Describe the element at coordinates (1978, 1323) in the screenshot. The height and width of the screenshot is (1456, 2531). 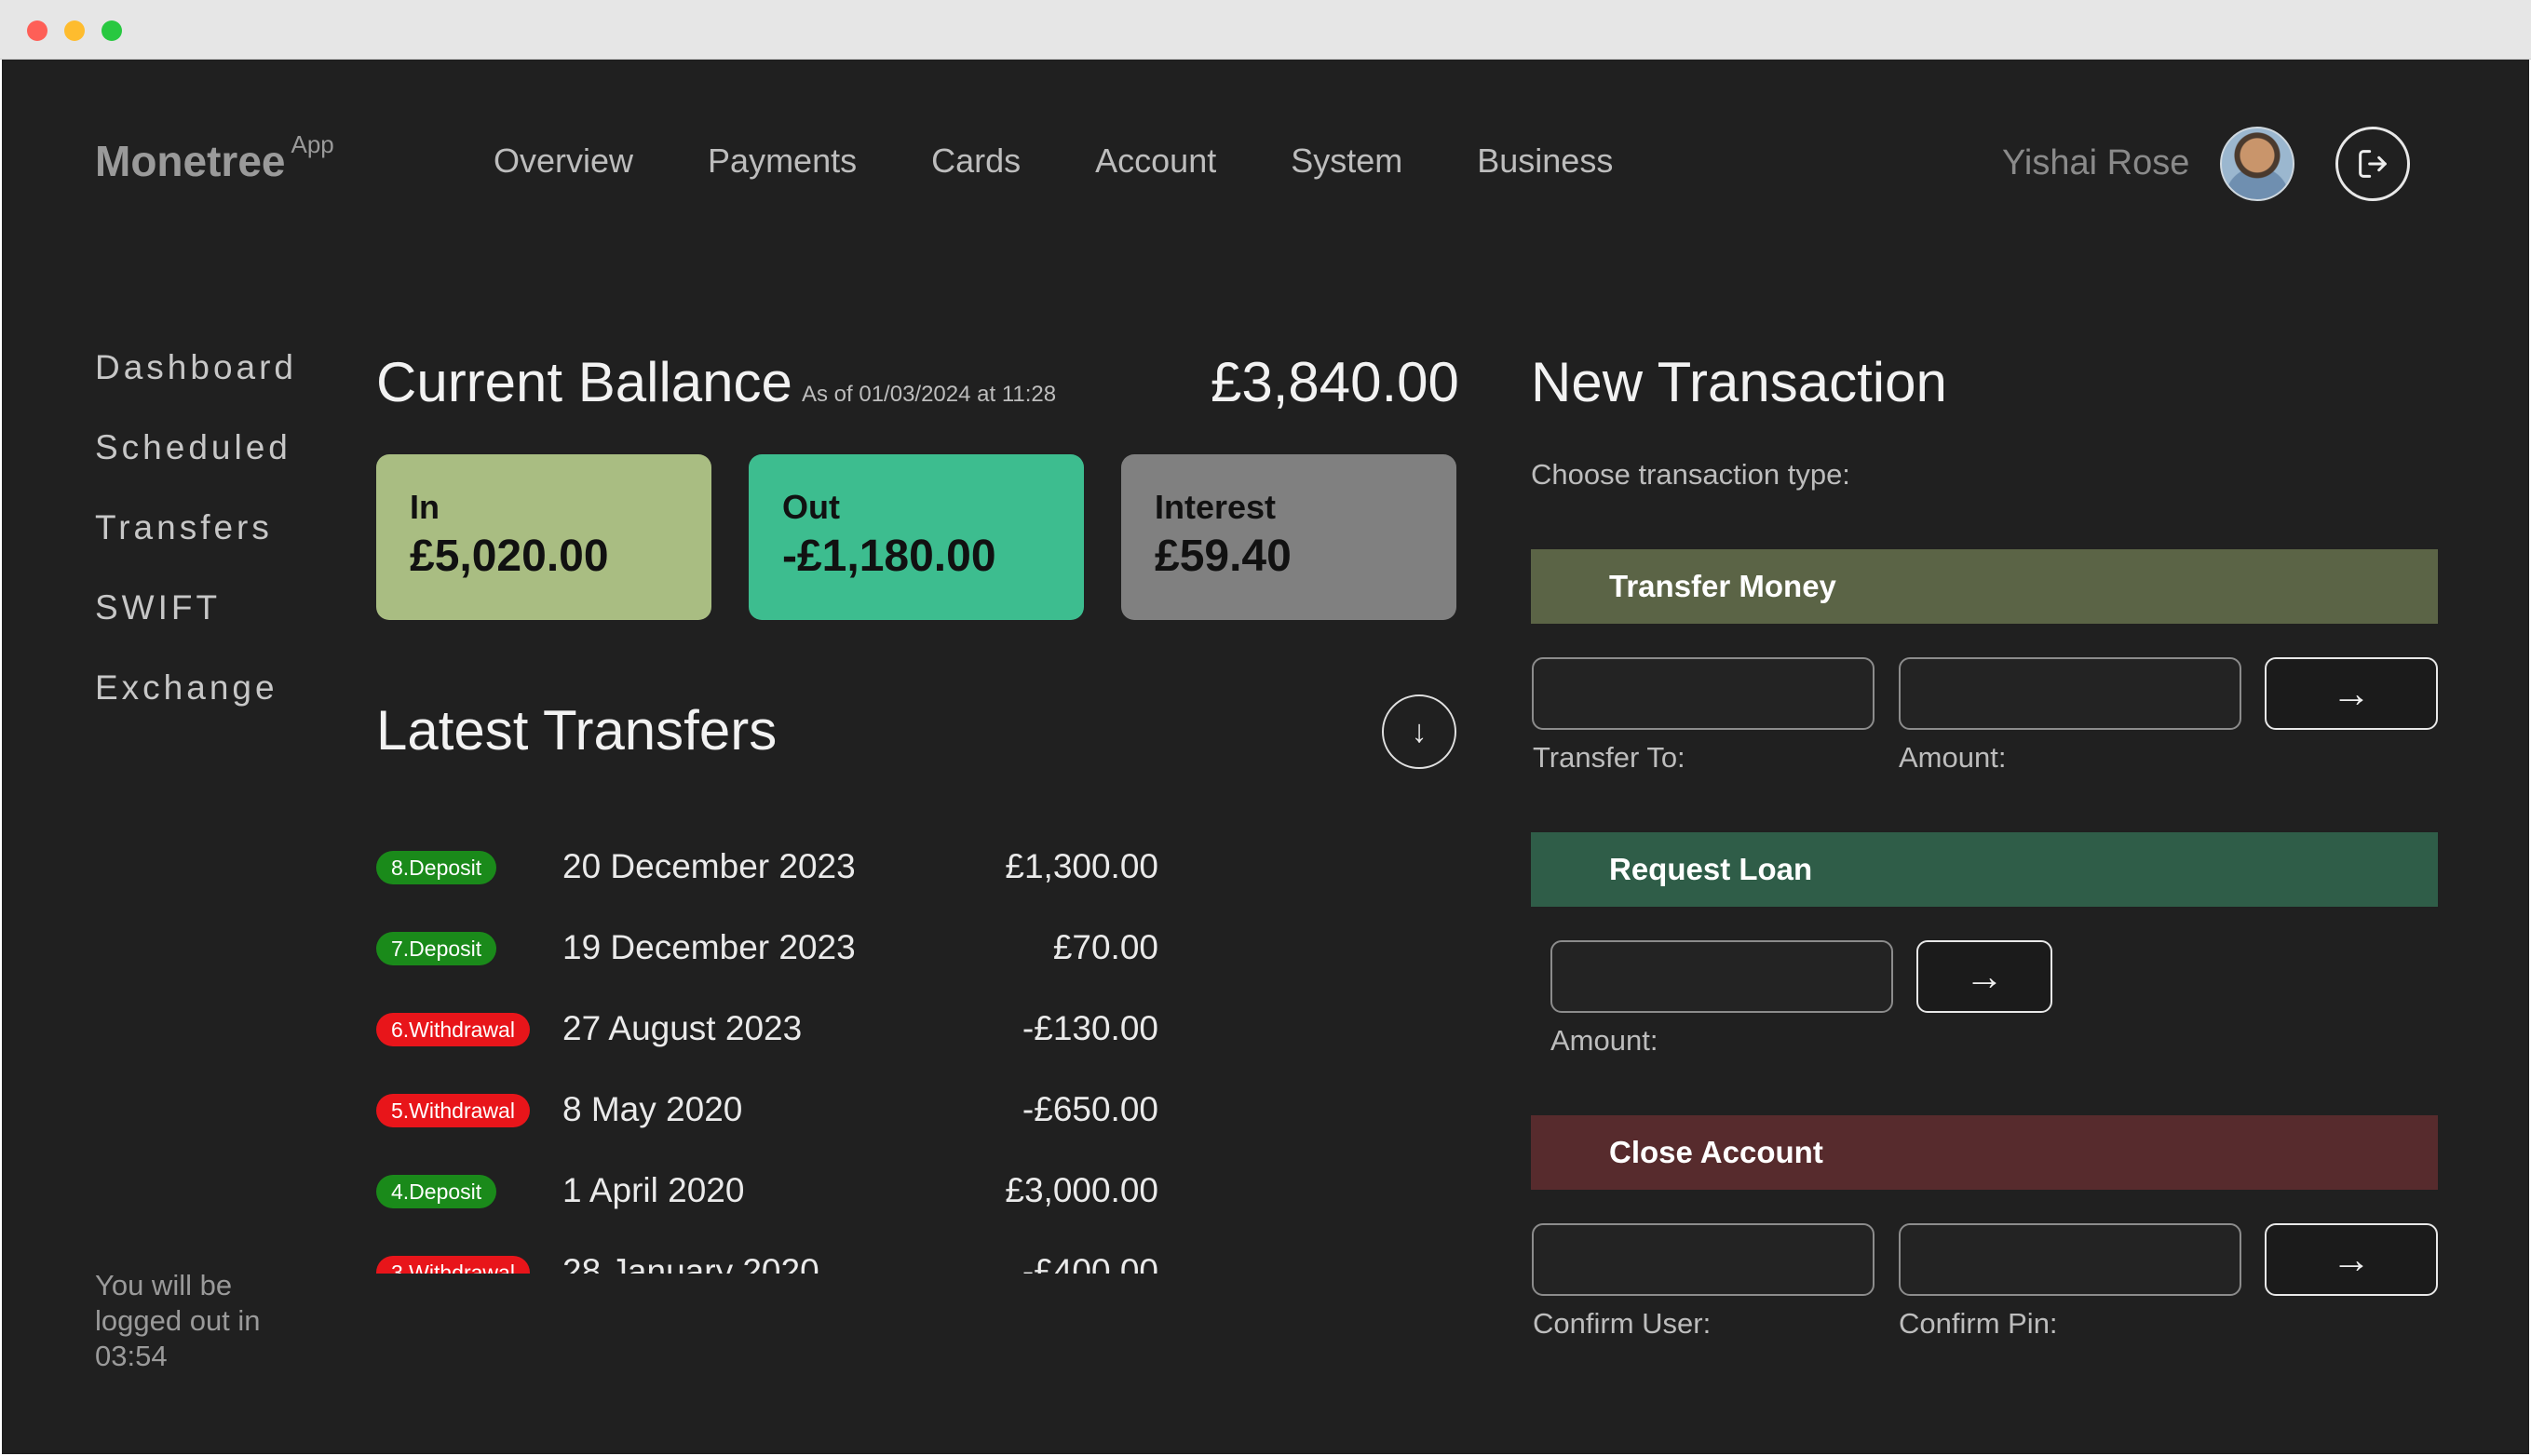
I see `confirm-pin-label: Confirm Pin:` at that location.